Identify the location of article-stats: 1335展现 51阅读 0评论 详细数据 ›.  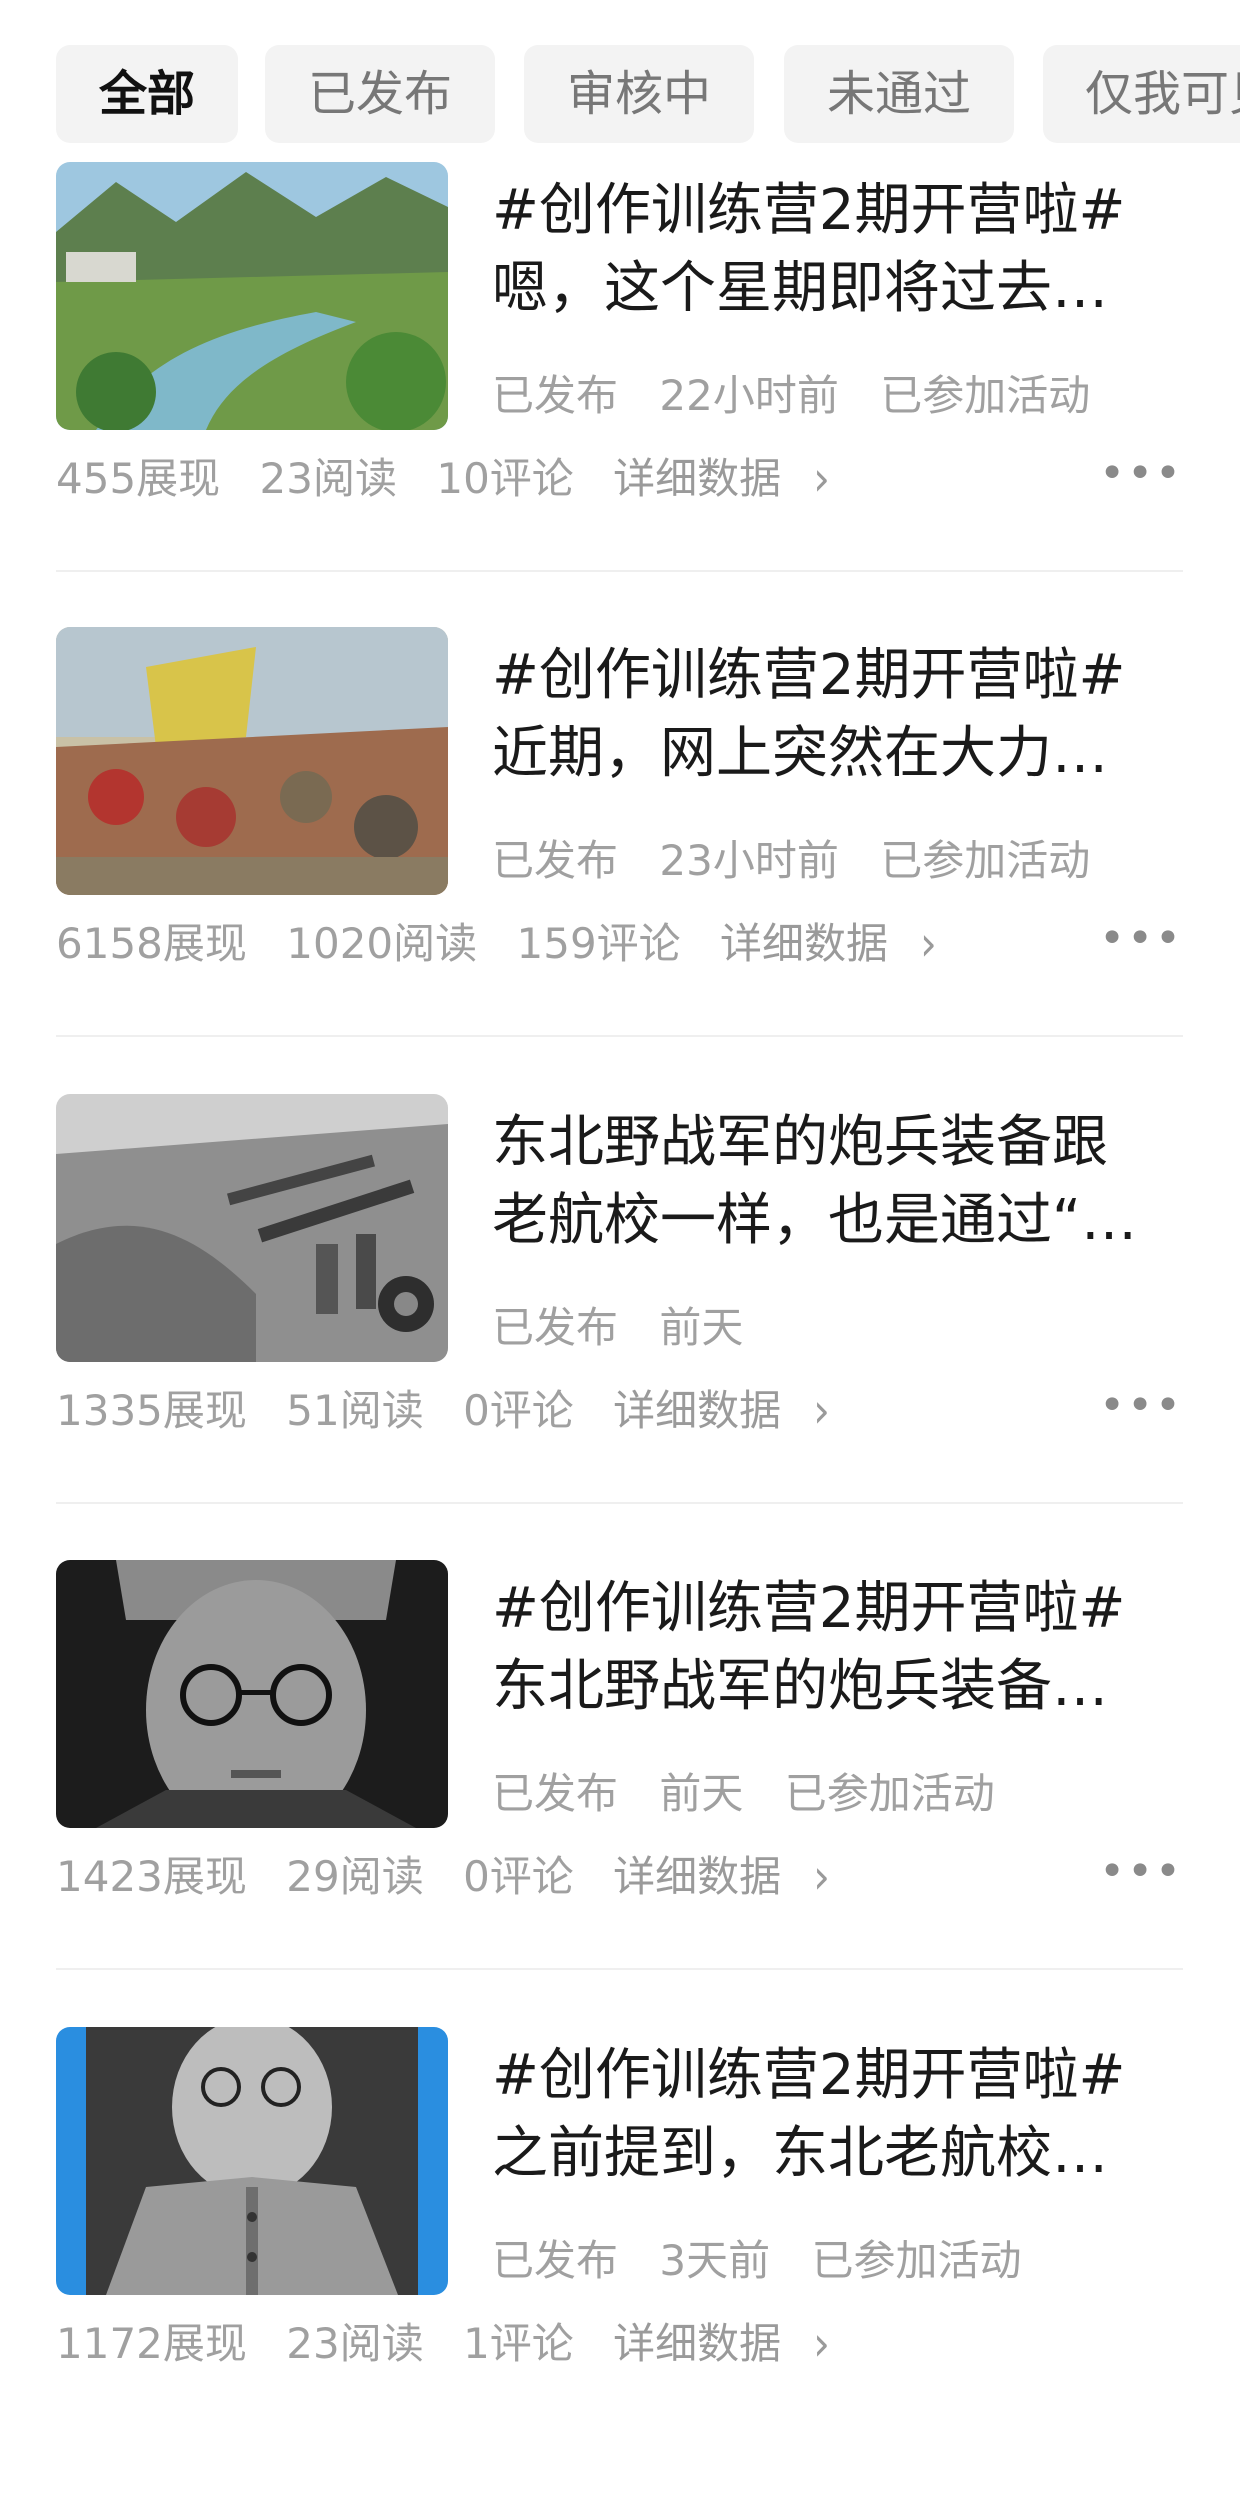
(469, 1407).